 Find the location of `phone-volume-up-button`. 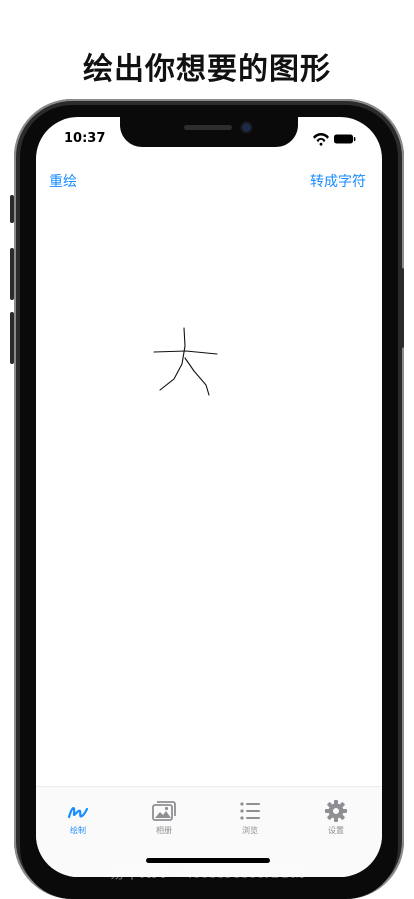

phone-volume-up-button is located at coordinates (12, 274).